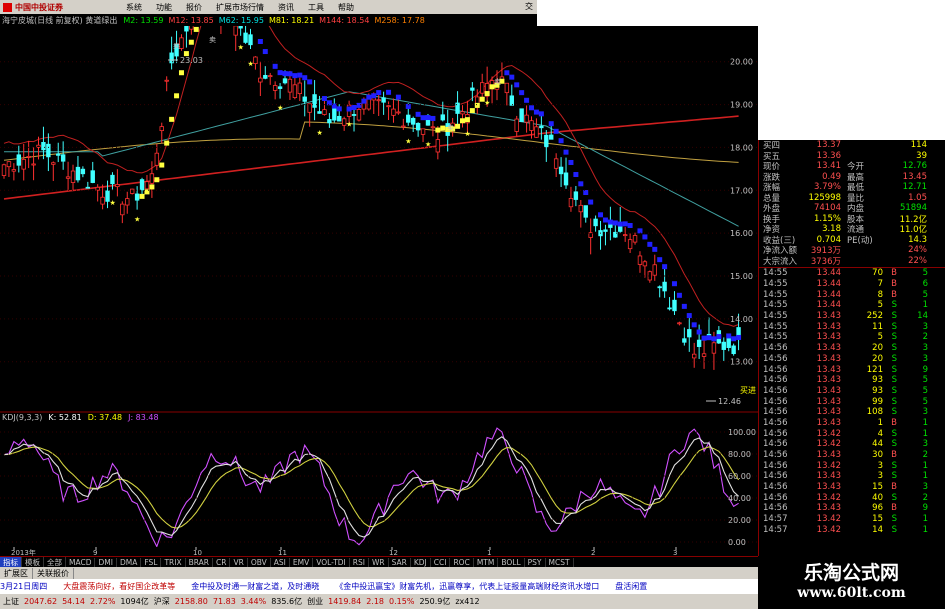  What do you see at coordinates (255, 586) in the screenshot?
I see `news-item: 金中投及时通一财富之道，及时通晓` at bounding box center [255, 586].